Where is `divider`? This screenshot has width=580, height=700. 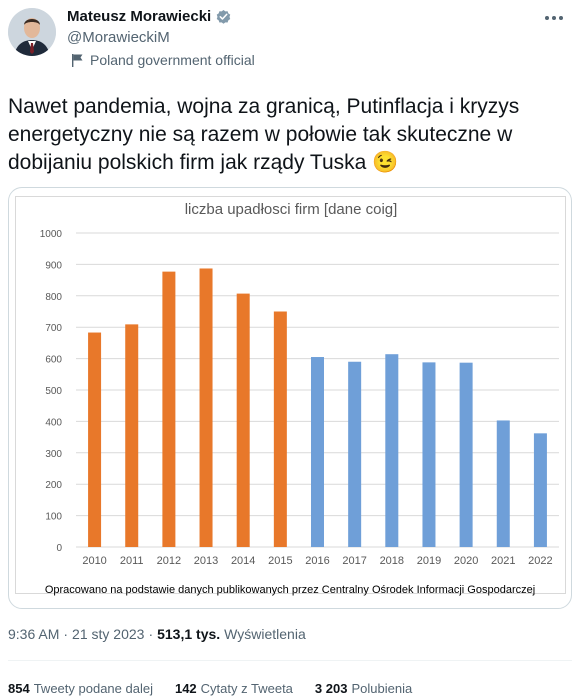
divider is located at coordinates (290, 660).